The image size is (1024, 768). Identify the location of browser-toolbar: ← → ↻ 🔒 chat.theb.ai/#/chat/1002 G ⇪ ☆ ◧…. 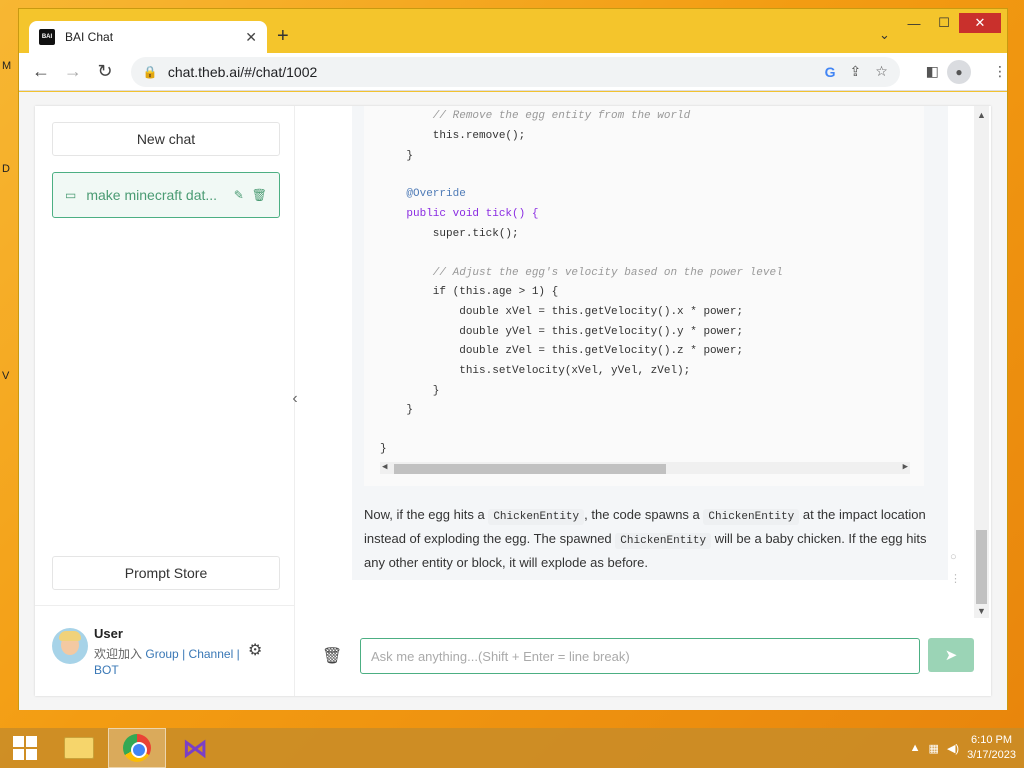
(513, 72).